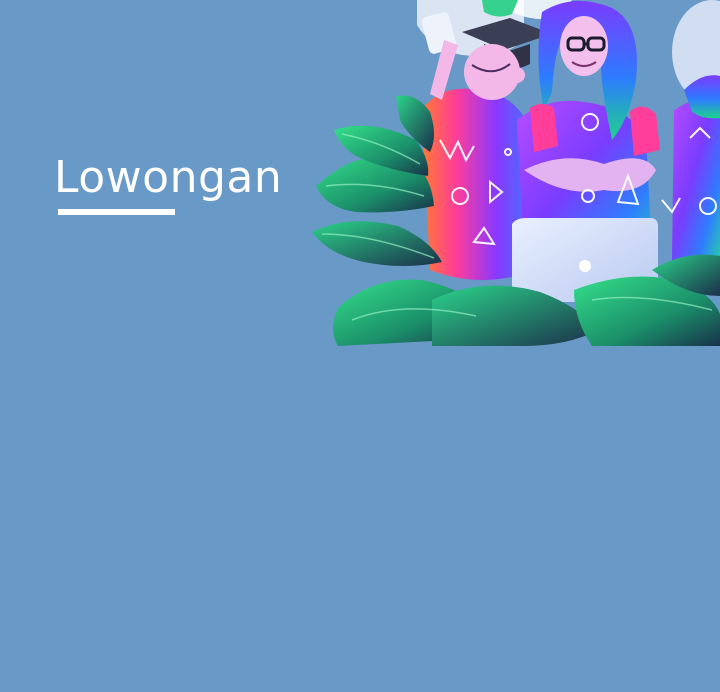 Image resolution: width=720 pixels, height=692 pixels. What do you see at coordinates (116, 212) in the screenshot?
I see `title-underline` at bounding box center [116, 212].